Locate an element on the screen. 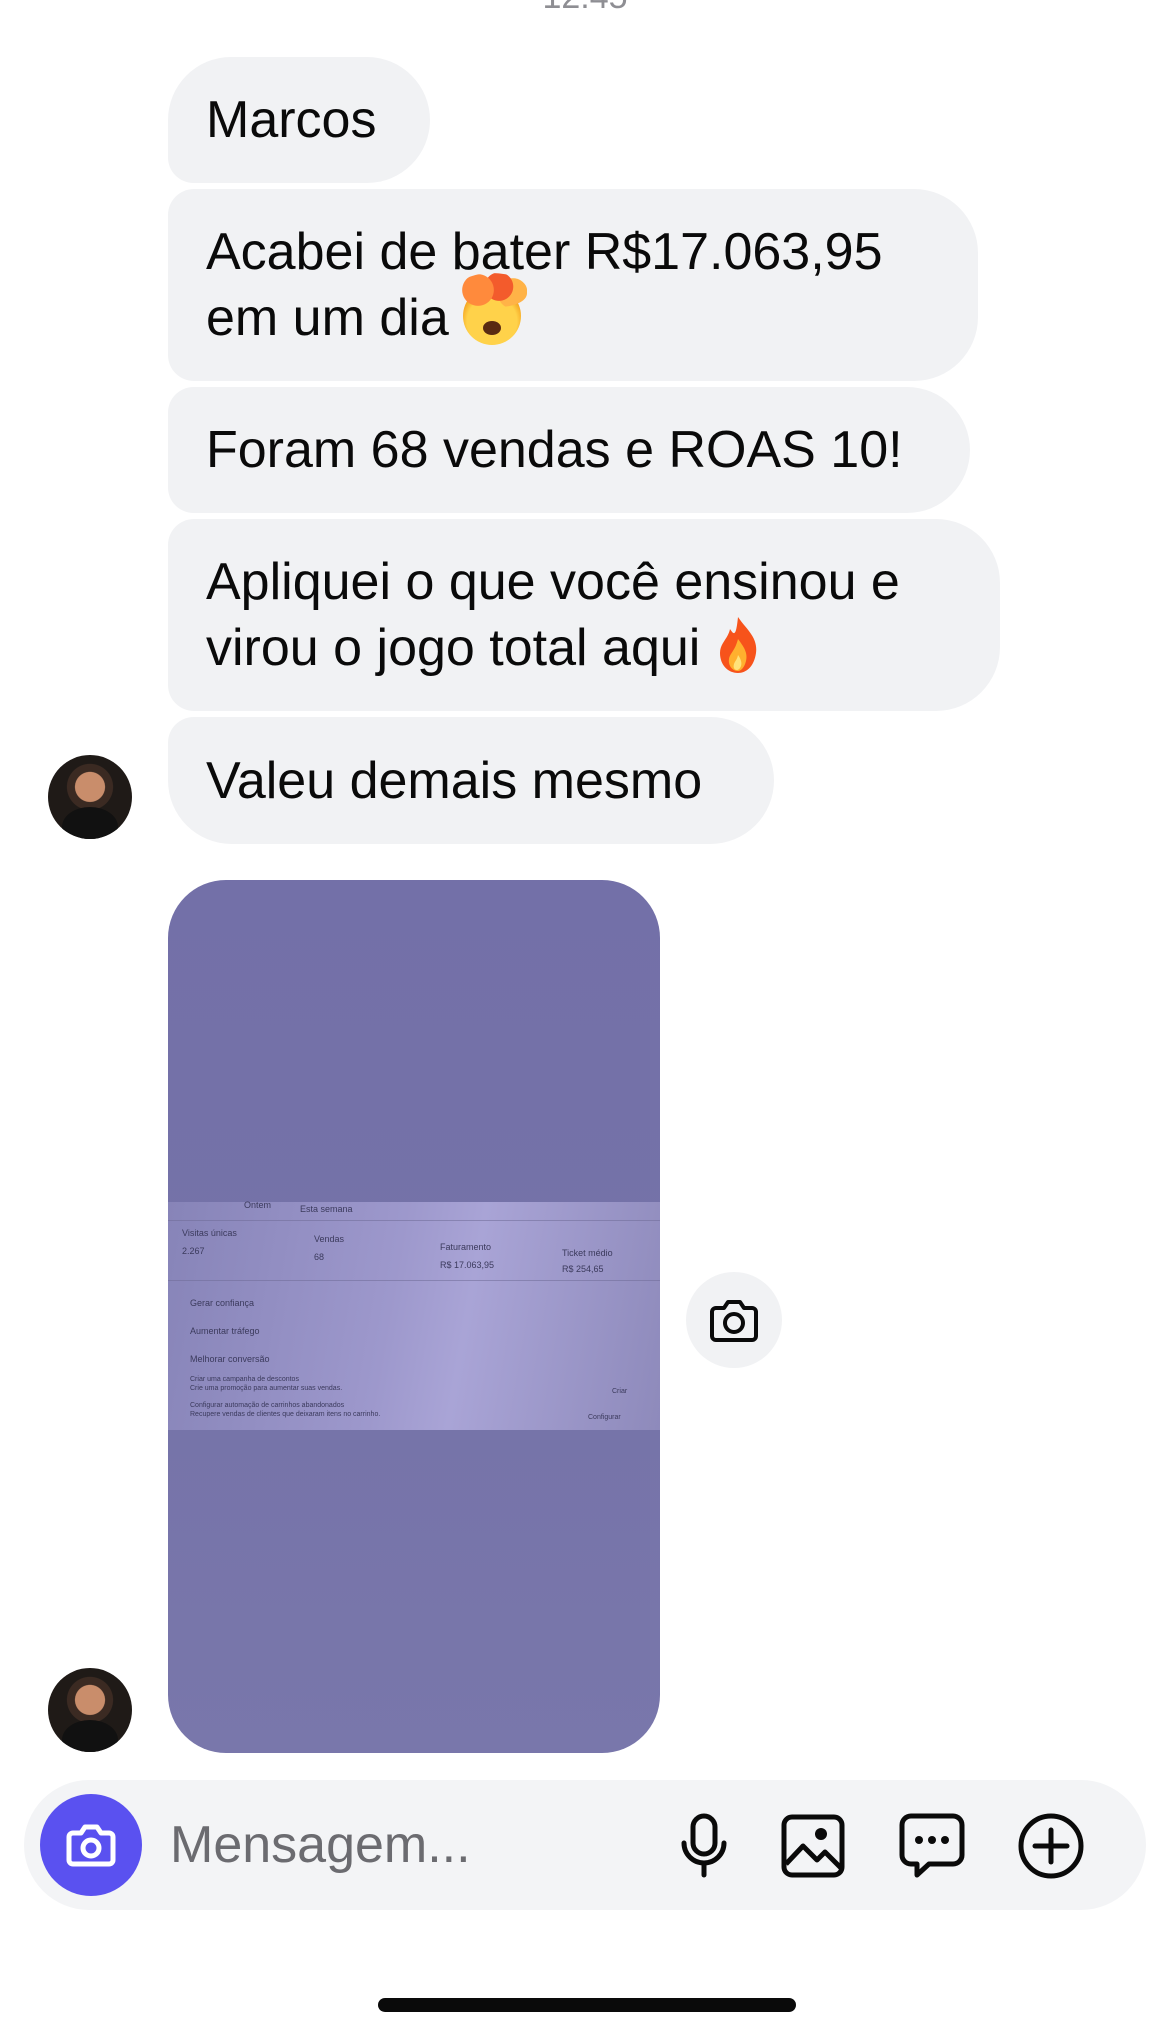 Image resolution: width=1170 pixels, height=2035 pixels. metric-label: Visitas únicas is located at coordinates (209, 1233).